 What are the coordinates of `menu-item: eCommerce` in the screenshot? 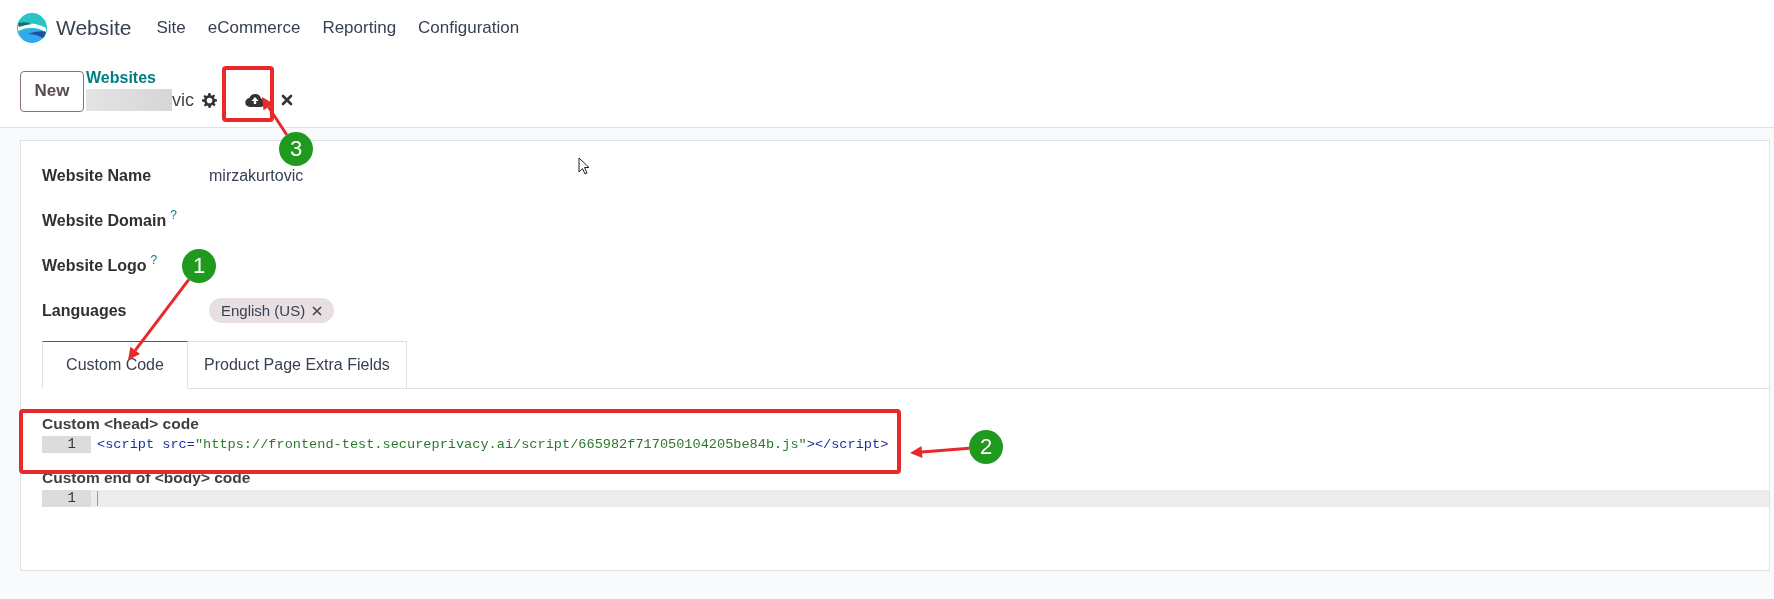 It's located at (254, 27).